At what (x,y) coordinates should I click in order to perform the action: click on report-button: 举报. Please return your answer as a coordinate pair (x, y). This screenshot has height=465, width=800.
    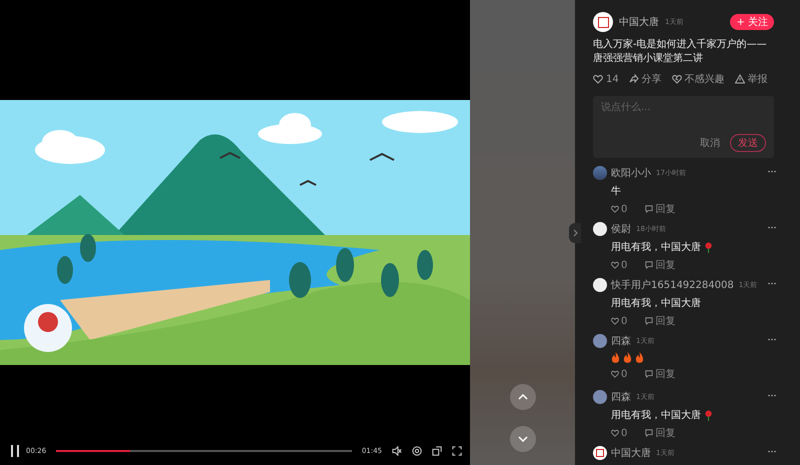
    Looking at the image, I should click on (751, 79).